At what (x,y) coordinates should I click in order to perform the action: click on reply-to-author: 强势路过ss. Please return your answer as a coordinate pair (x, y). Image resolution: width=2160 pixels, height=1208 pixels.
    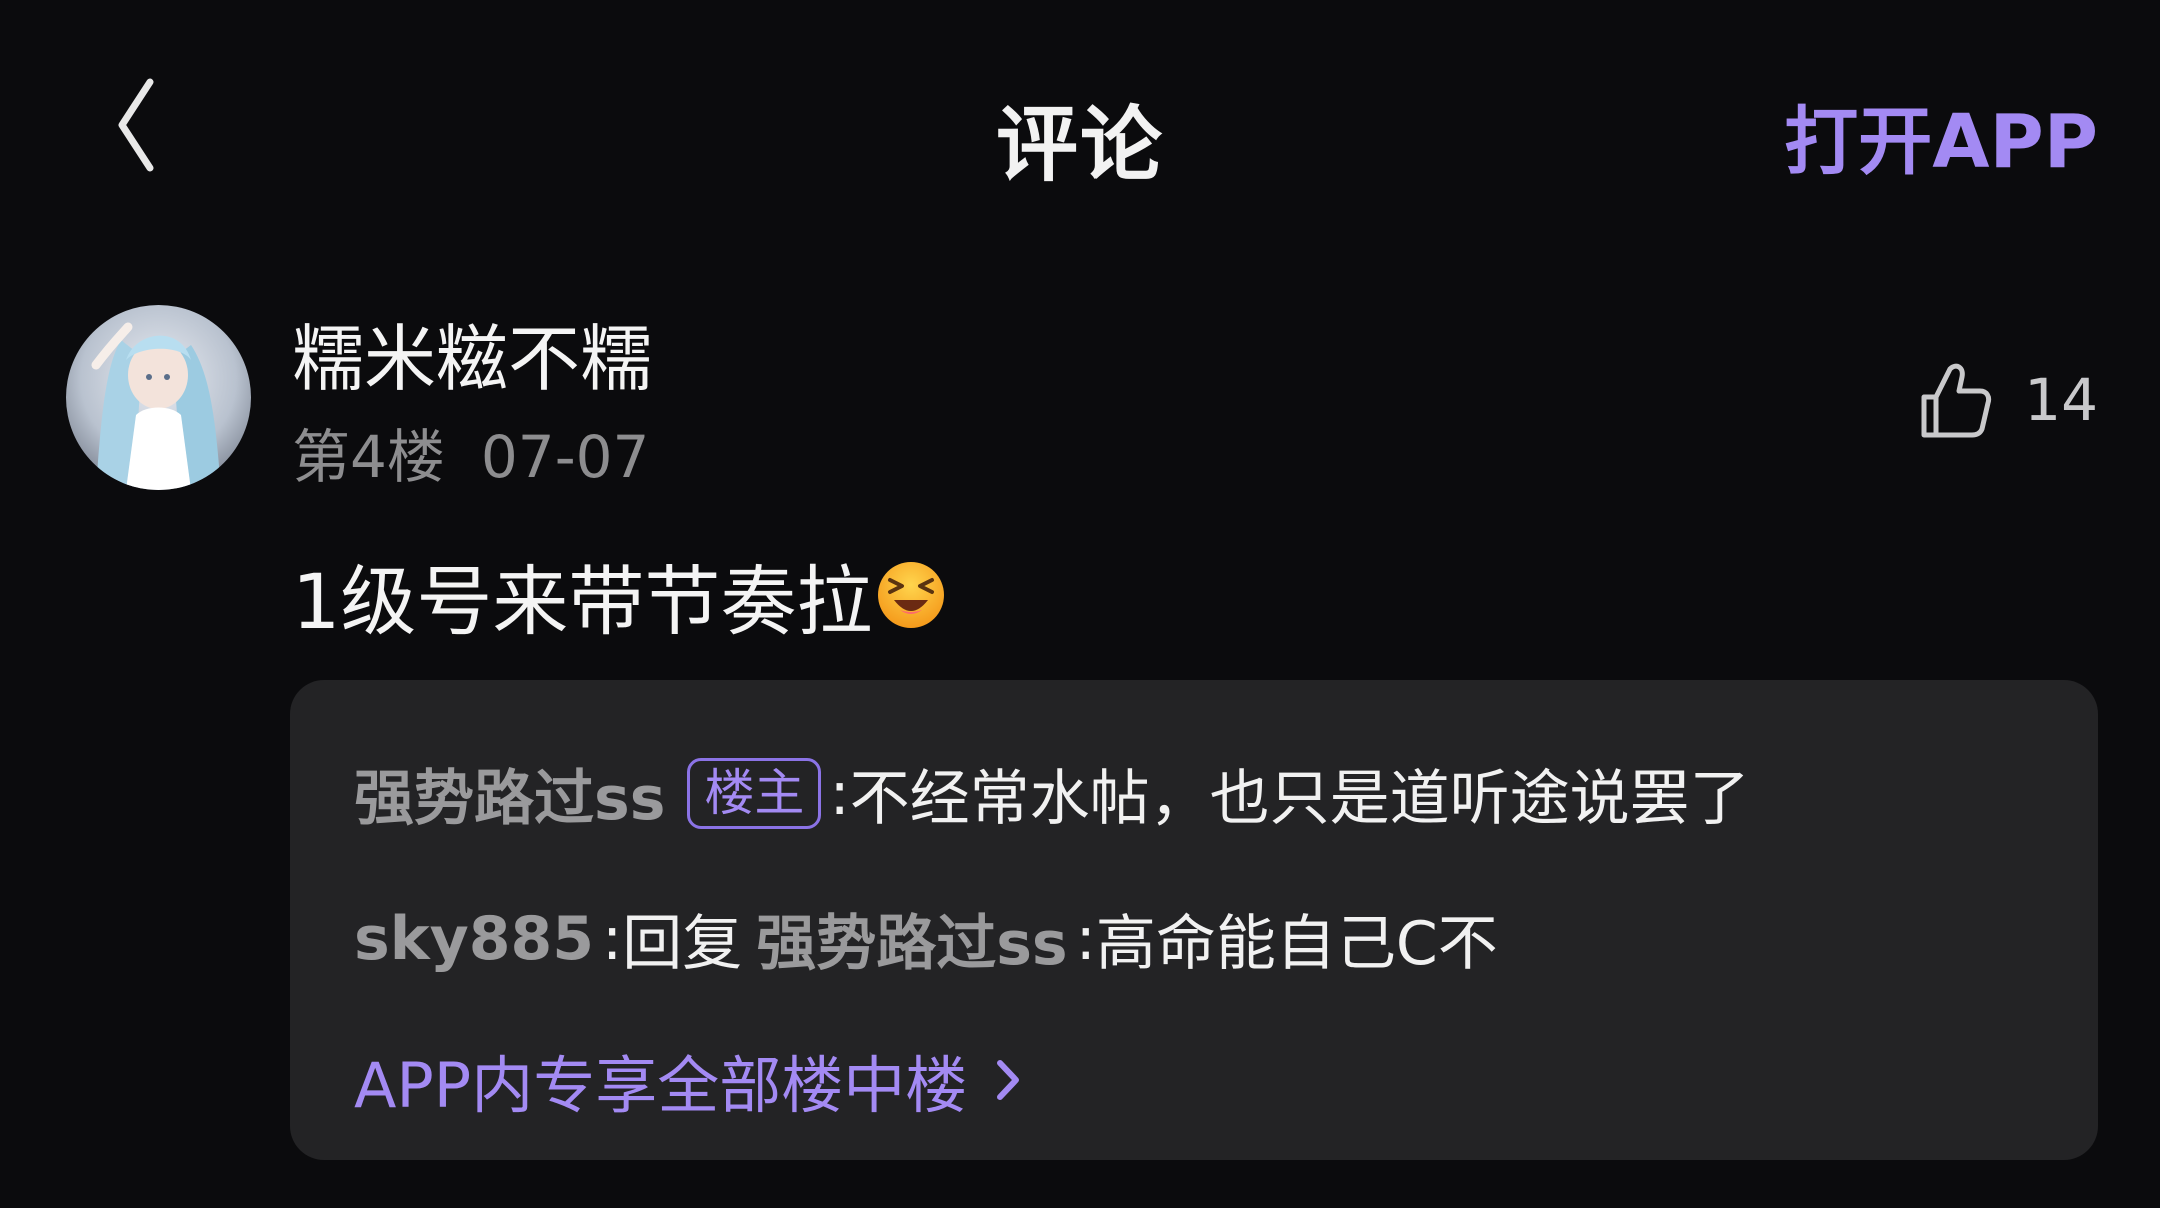
    Looking at the image, I should click on (911, 938).